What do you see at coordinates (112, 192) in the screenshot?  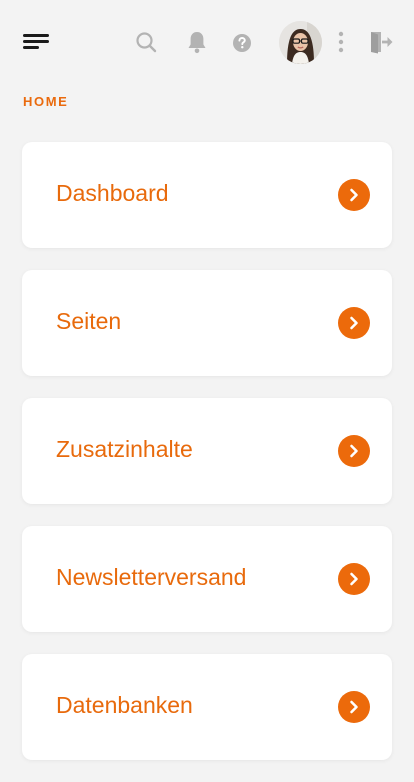 I see `menu-card-label: Dashboard` at bounding box center [112, 192].